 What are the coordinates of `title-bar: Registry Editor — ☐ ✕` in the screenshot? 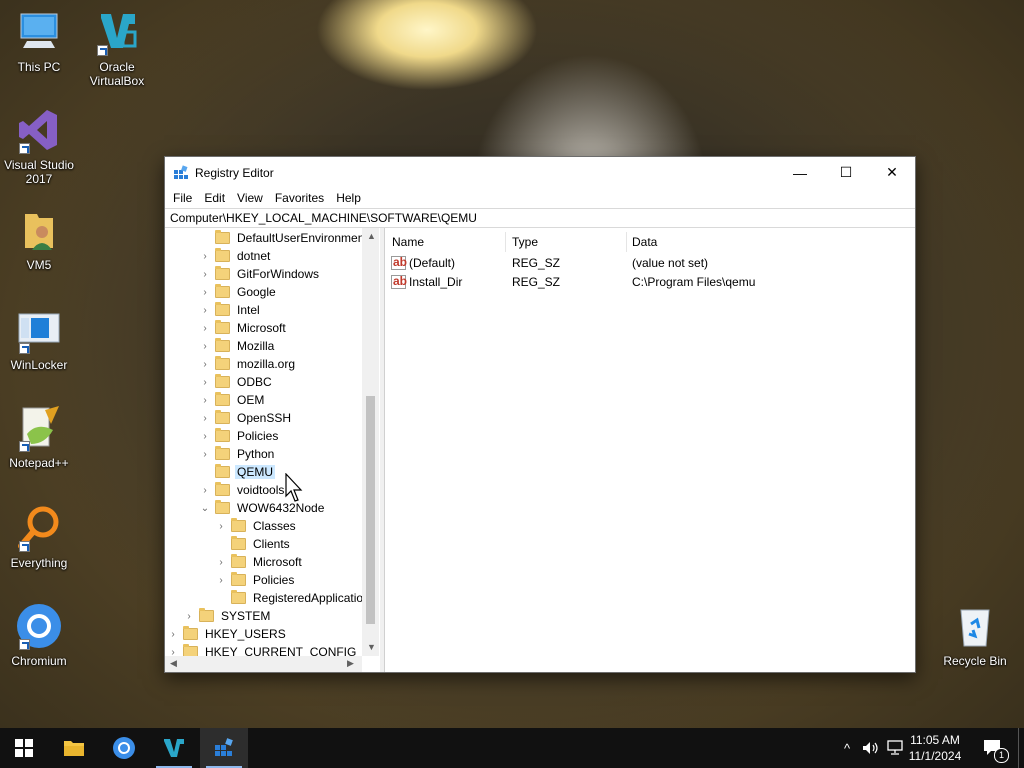 It's located at (540, 172).